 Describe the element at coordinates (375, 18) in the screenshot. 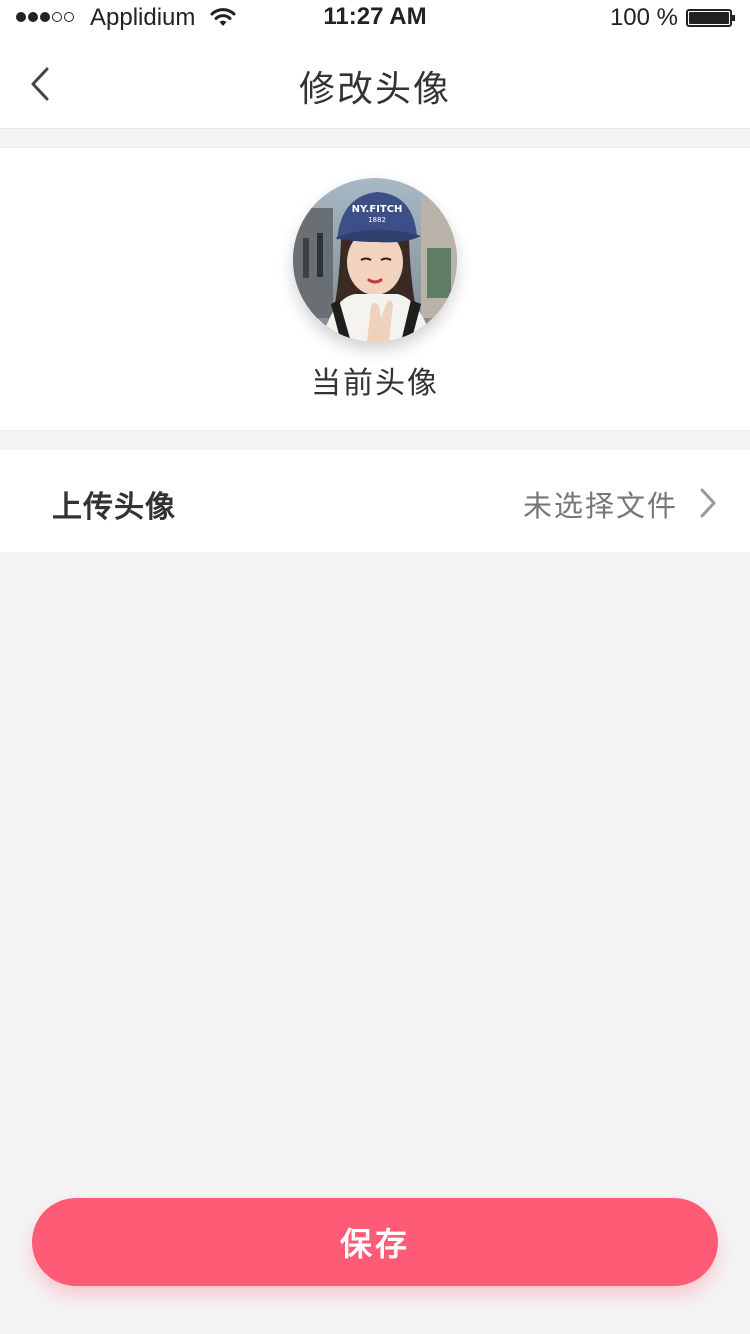

I see `status-bar: Applidium 11:27 AM 100 %` at that location.